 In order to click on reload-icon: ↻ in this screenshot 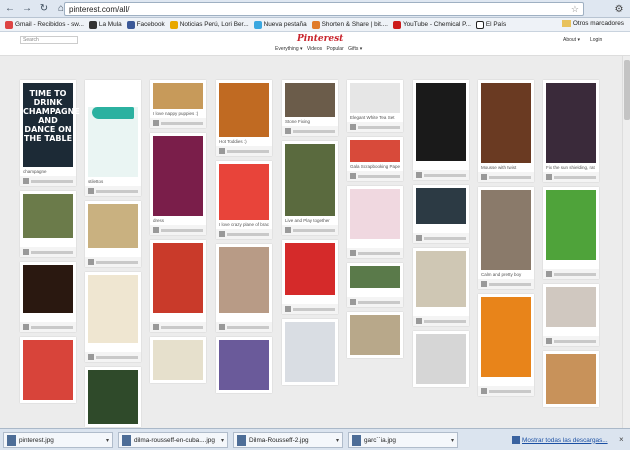, I will do `click(44, 9)`.